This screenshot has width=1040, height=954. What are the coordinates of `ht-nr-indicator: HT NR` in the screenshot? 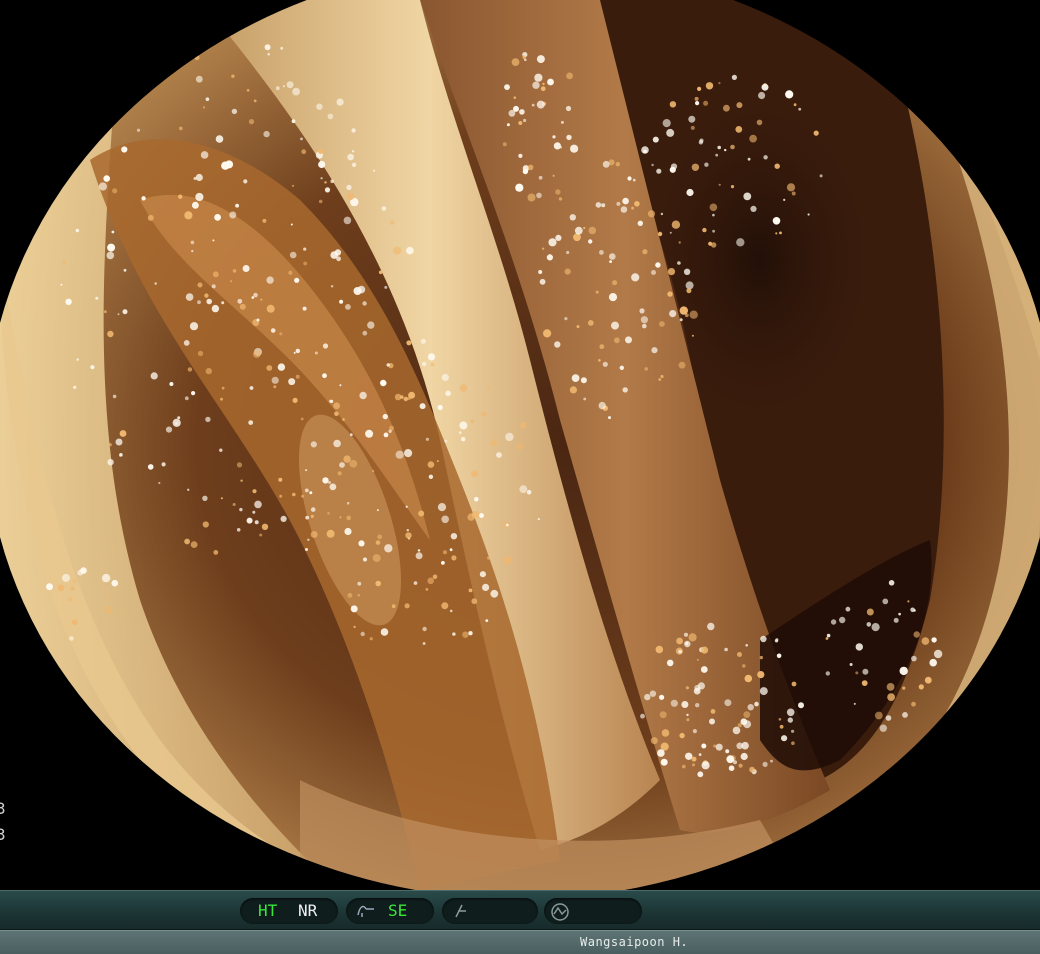 It's located at (289, 911).